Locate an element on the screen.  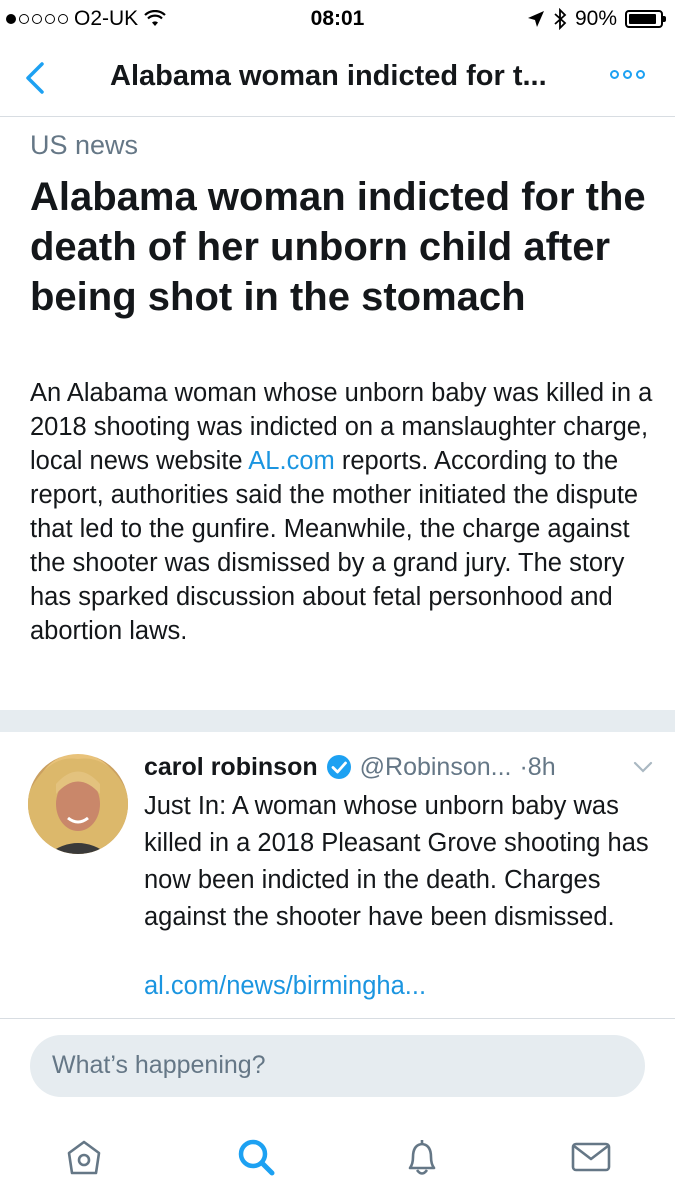
tab-search is located at coordinates (256, 1157).